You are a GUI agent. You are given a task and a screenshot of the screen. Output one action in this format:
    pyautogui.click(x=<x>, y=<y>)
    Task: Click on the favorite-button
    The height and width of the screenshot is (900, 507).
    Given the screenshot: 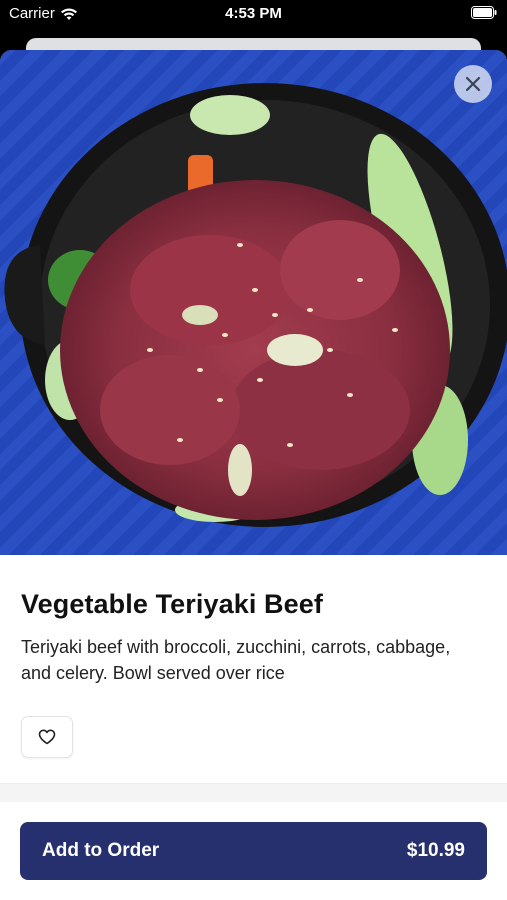 What is the action you would take?
    pyautogui.click(x=47, y=737)
    